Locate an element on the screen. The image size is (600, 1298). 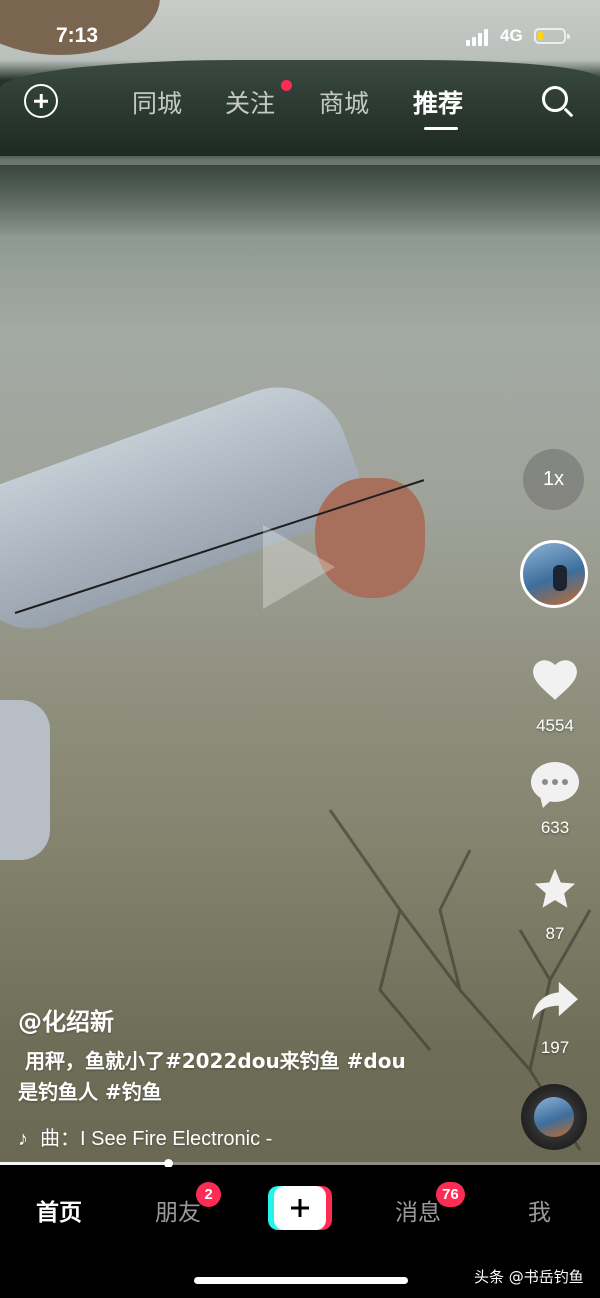
arm-sleeve-lower is located at coordinates (25, 780).